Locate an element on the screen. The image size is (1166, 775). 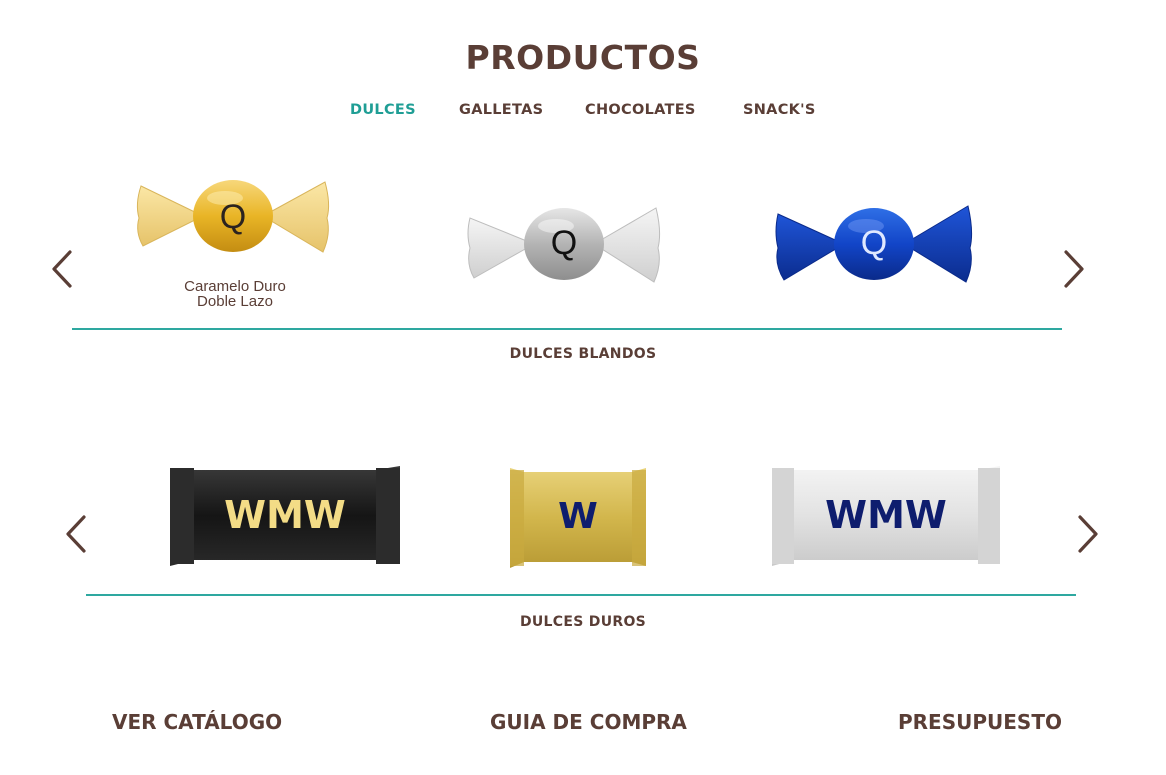
product-gold-candy: Q is located at coordinates (233, 216).